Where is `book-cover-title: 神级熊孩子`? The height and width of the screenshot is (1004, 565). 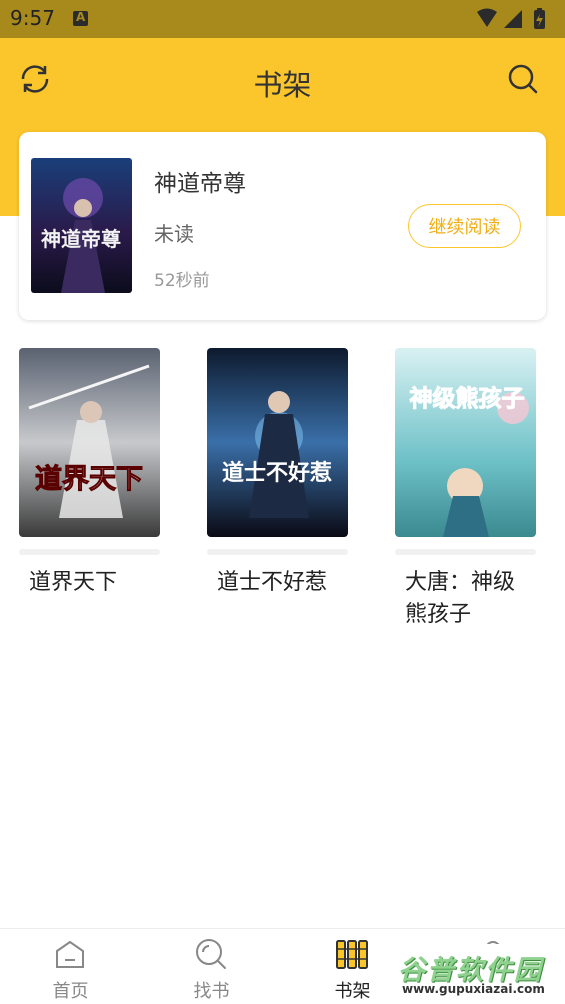 book-cover-title: 神级熊孩子 is located at coordinates (467, 398).